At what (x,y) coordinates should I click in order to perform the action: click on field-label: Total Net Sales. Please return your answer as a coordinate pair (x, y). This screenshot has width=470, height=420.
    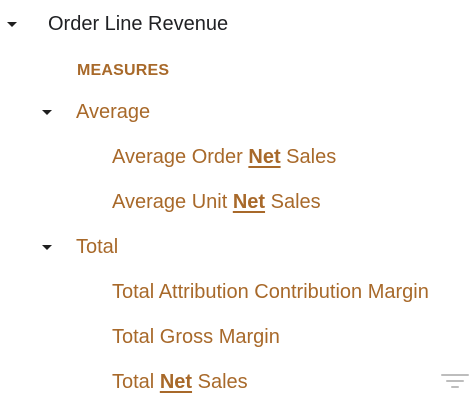
    Looking at the image, I should click on (180, 382).